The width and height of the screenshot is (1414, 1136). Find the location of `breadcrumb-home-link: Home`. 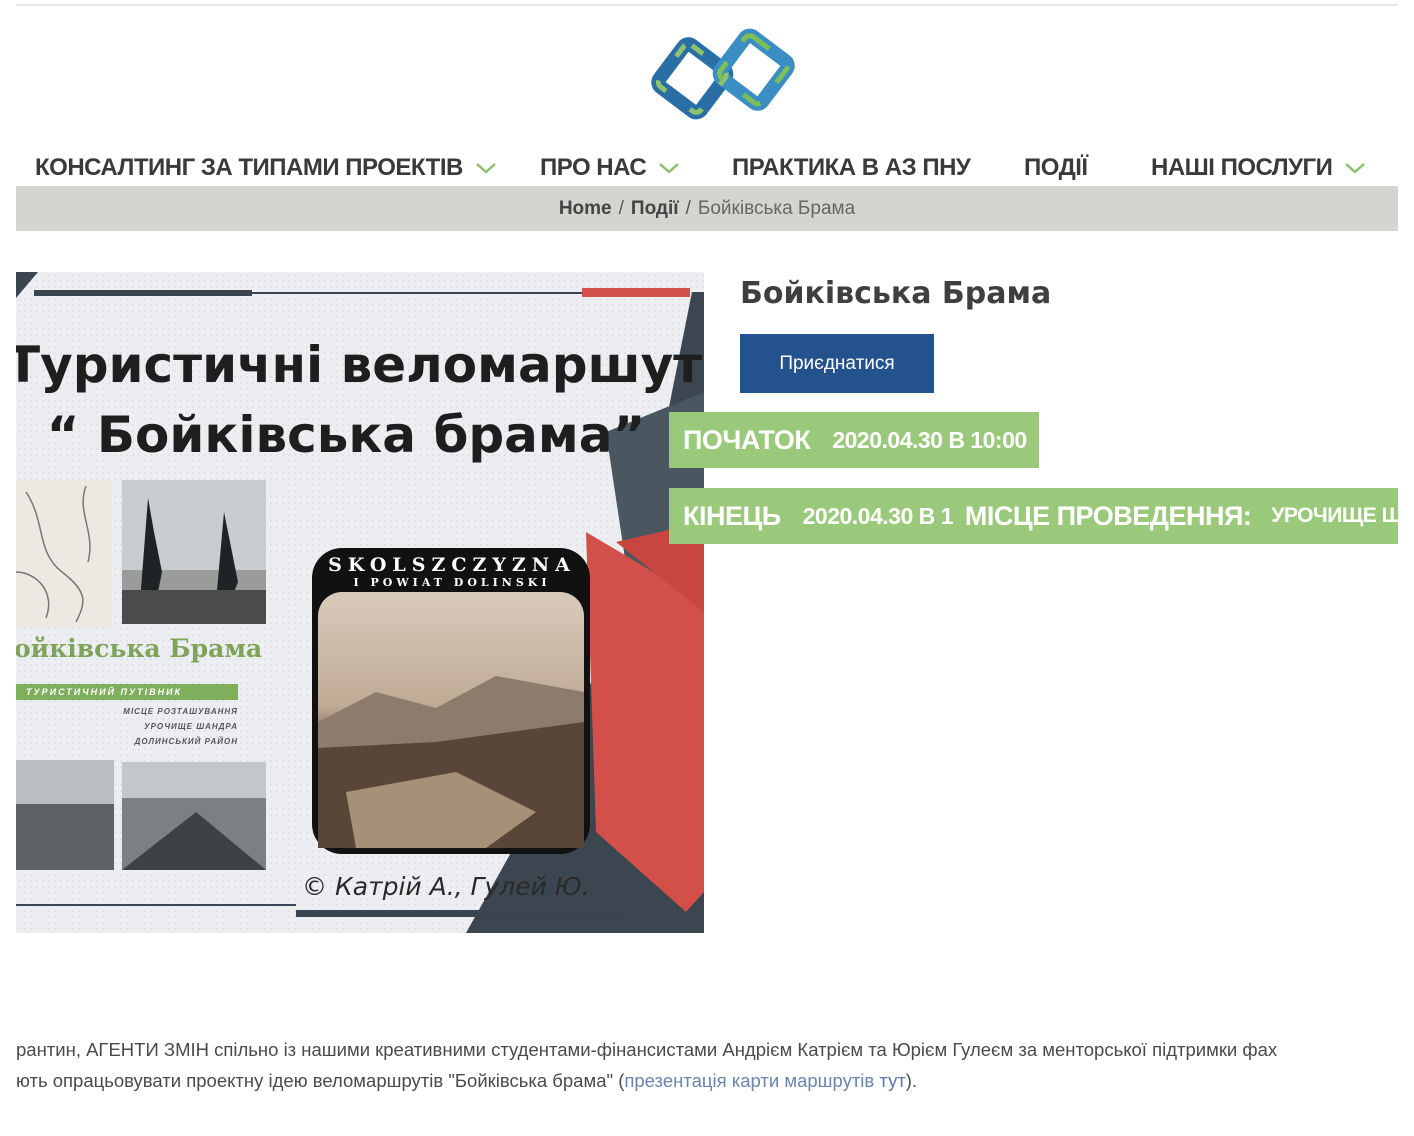

breadcrumb-home-link: Home is located at coordinates (585, 209).